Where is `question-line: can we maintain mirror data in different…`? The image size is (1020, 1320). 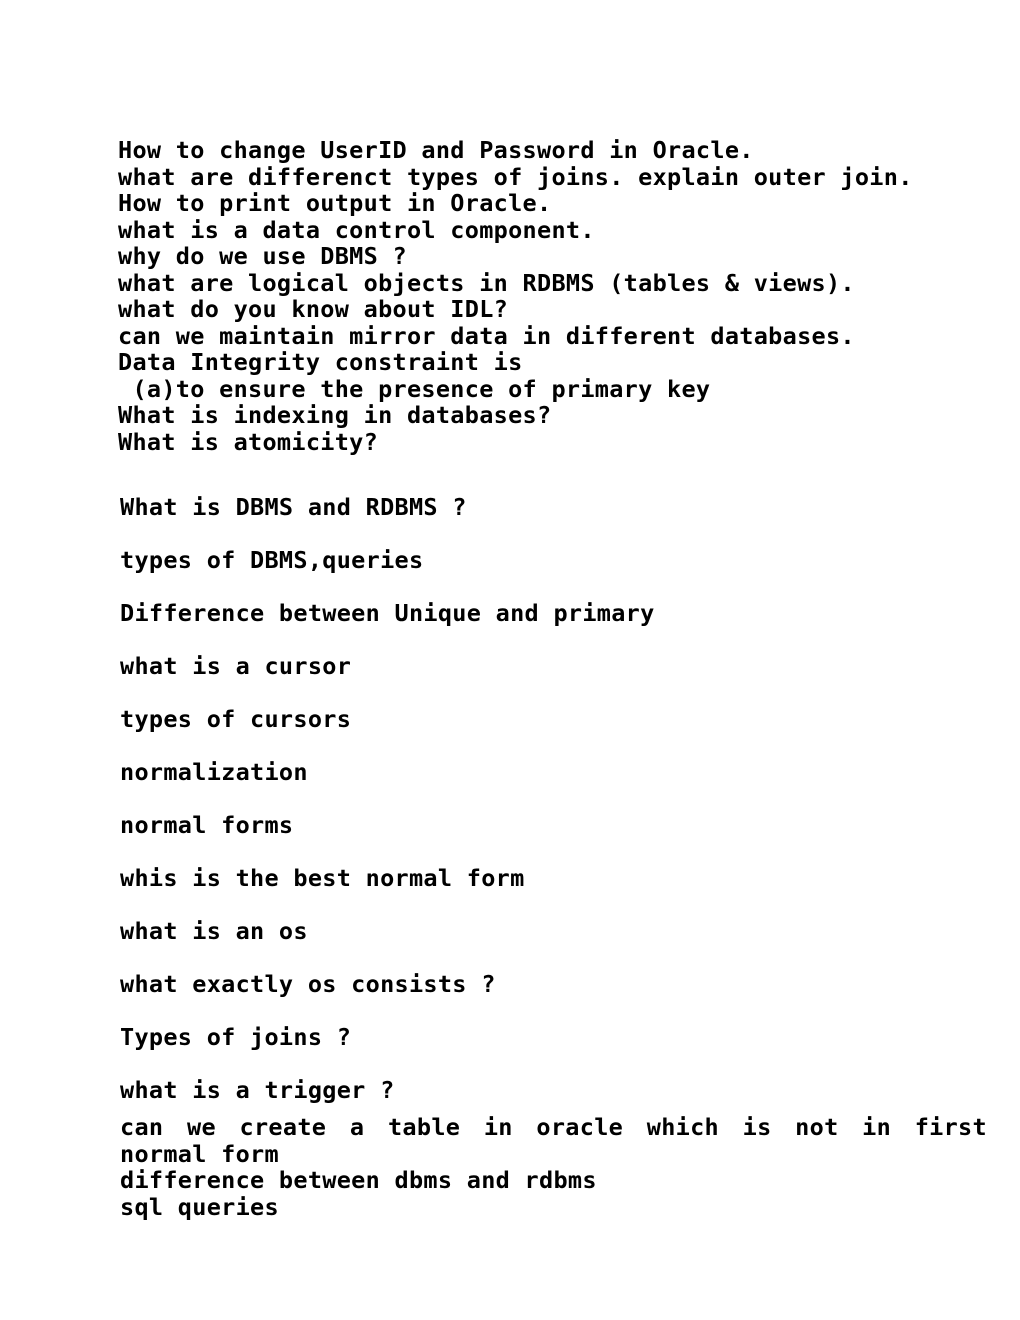
question-line: can we maintain mirror data in different… is located at coordinates (486, 335).